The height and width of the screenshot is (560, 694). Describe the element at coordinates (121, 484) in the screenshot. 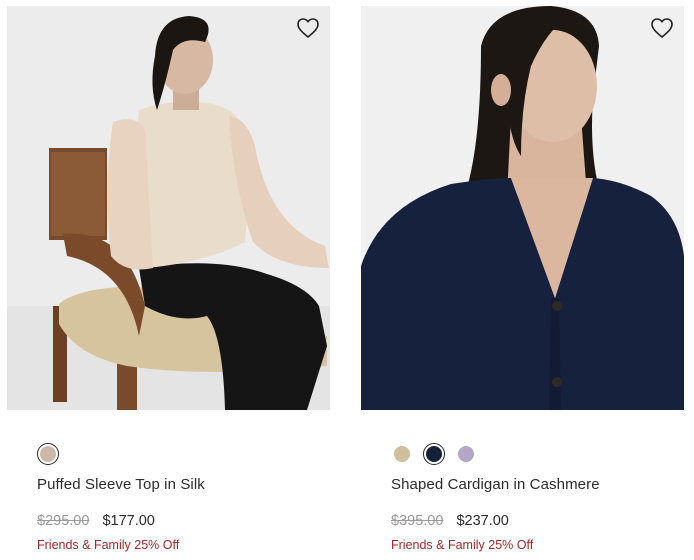

I see `product-name: Puffed Sleeve Top in Silk` at that location.